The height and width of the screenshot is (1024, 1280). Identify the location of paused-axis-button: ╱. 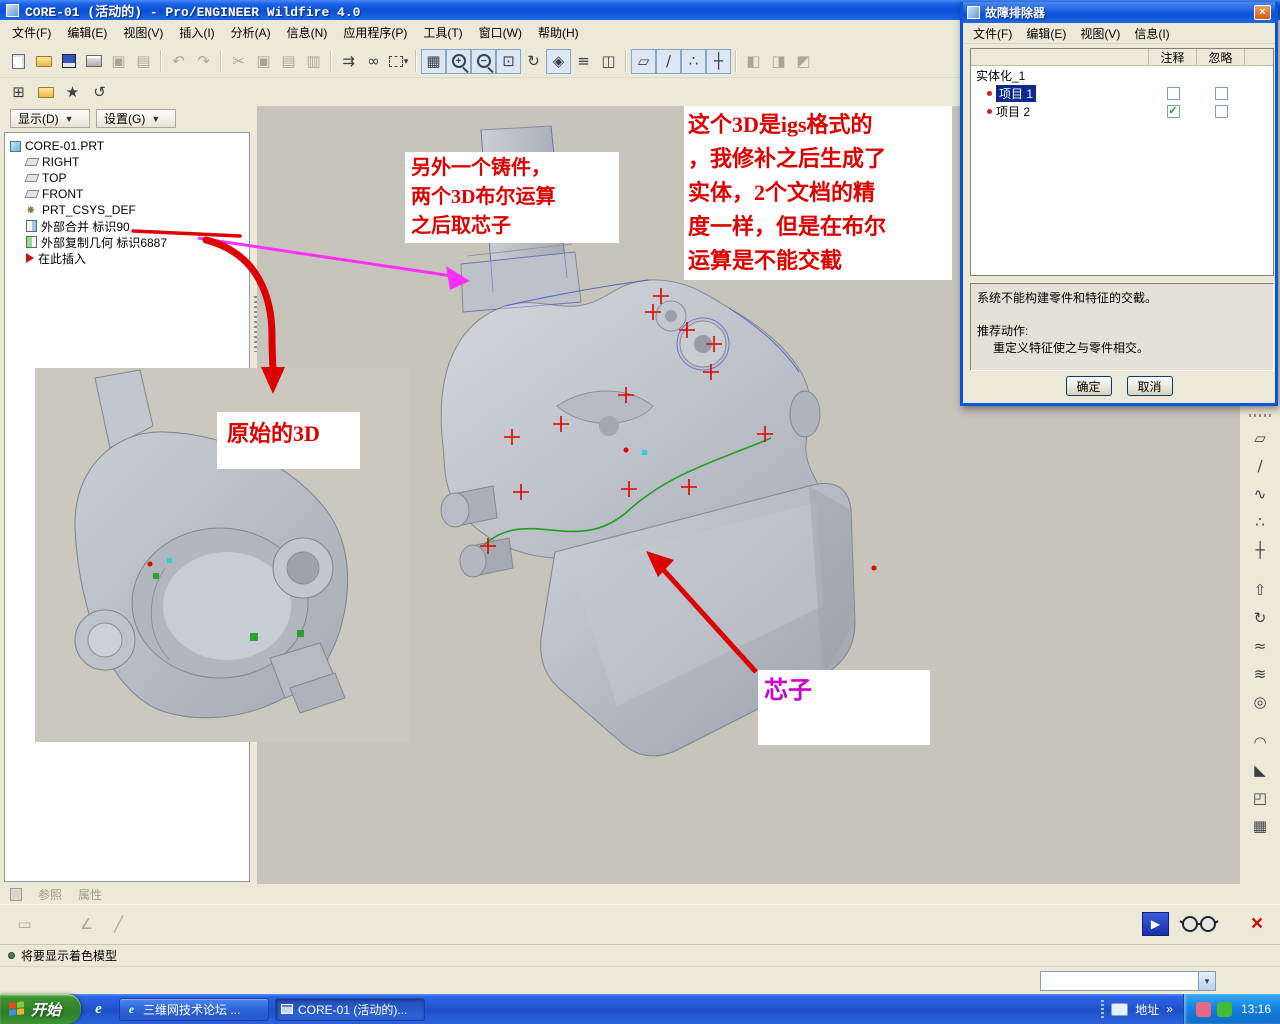
(118, 924).